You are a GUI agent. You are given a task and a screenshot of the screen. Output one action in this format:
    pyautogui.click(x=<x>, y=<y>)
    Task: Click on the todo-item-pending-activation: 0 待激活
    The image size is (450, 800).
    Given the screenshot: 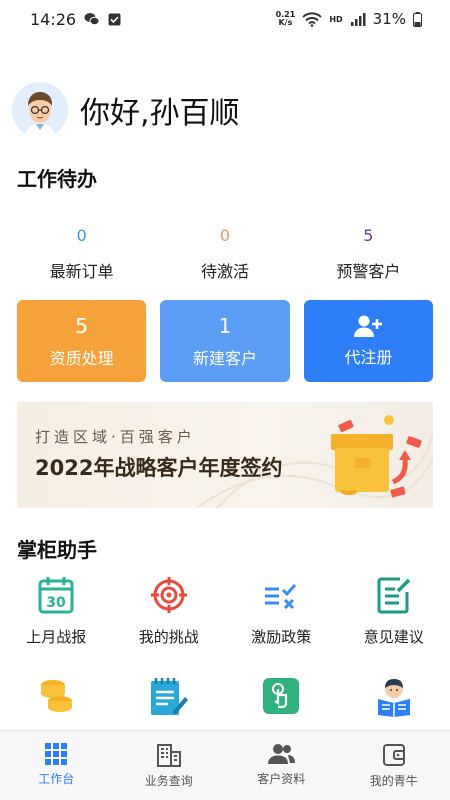 What is the action you would take?
    pyautogui.click(x=224, y=254)
    